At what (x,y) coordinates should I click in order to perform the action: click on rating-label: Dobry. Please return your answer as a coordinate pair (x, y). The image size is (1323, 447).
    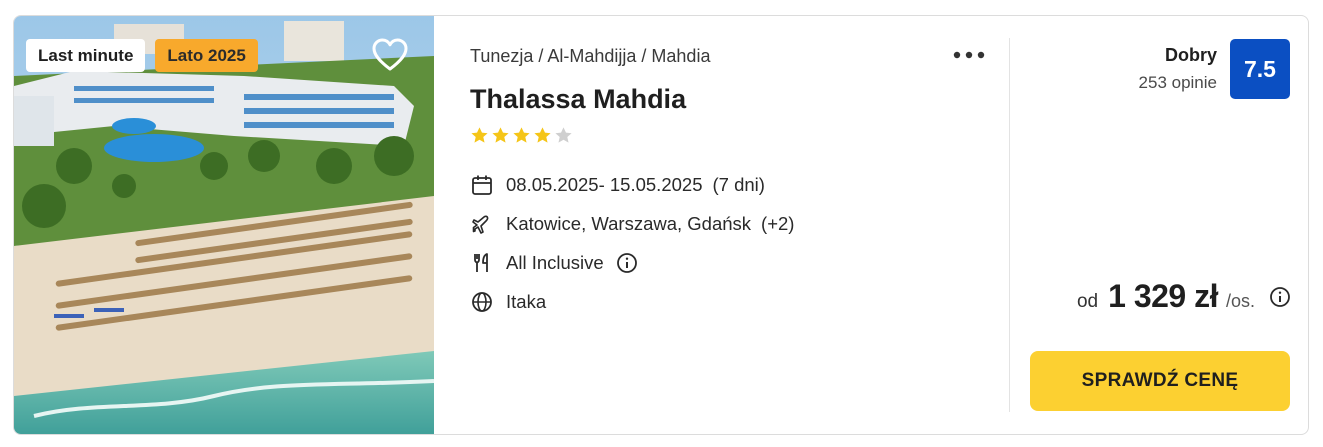
    Looking at the image, I should click on (1190, 55).